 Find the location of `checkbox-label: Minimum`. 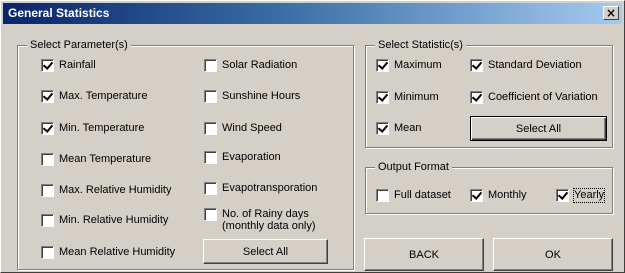

checkbox-label: Minimum is located at coordinates (416, 97).